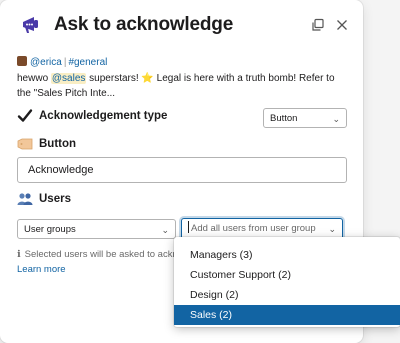 The width and height of the screenshot is (400, 343). What do you see at coordinates (188, 227) in the screenshot?
I see `text-caret` at bounding box center [188, 227].